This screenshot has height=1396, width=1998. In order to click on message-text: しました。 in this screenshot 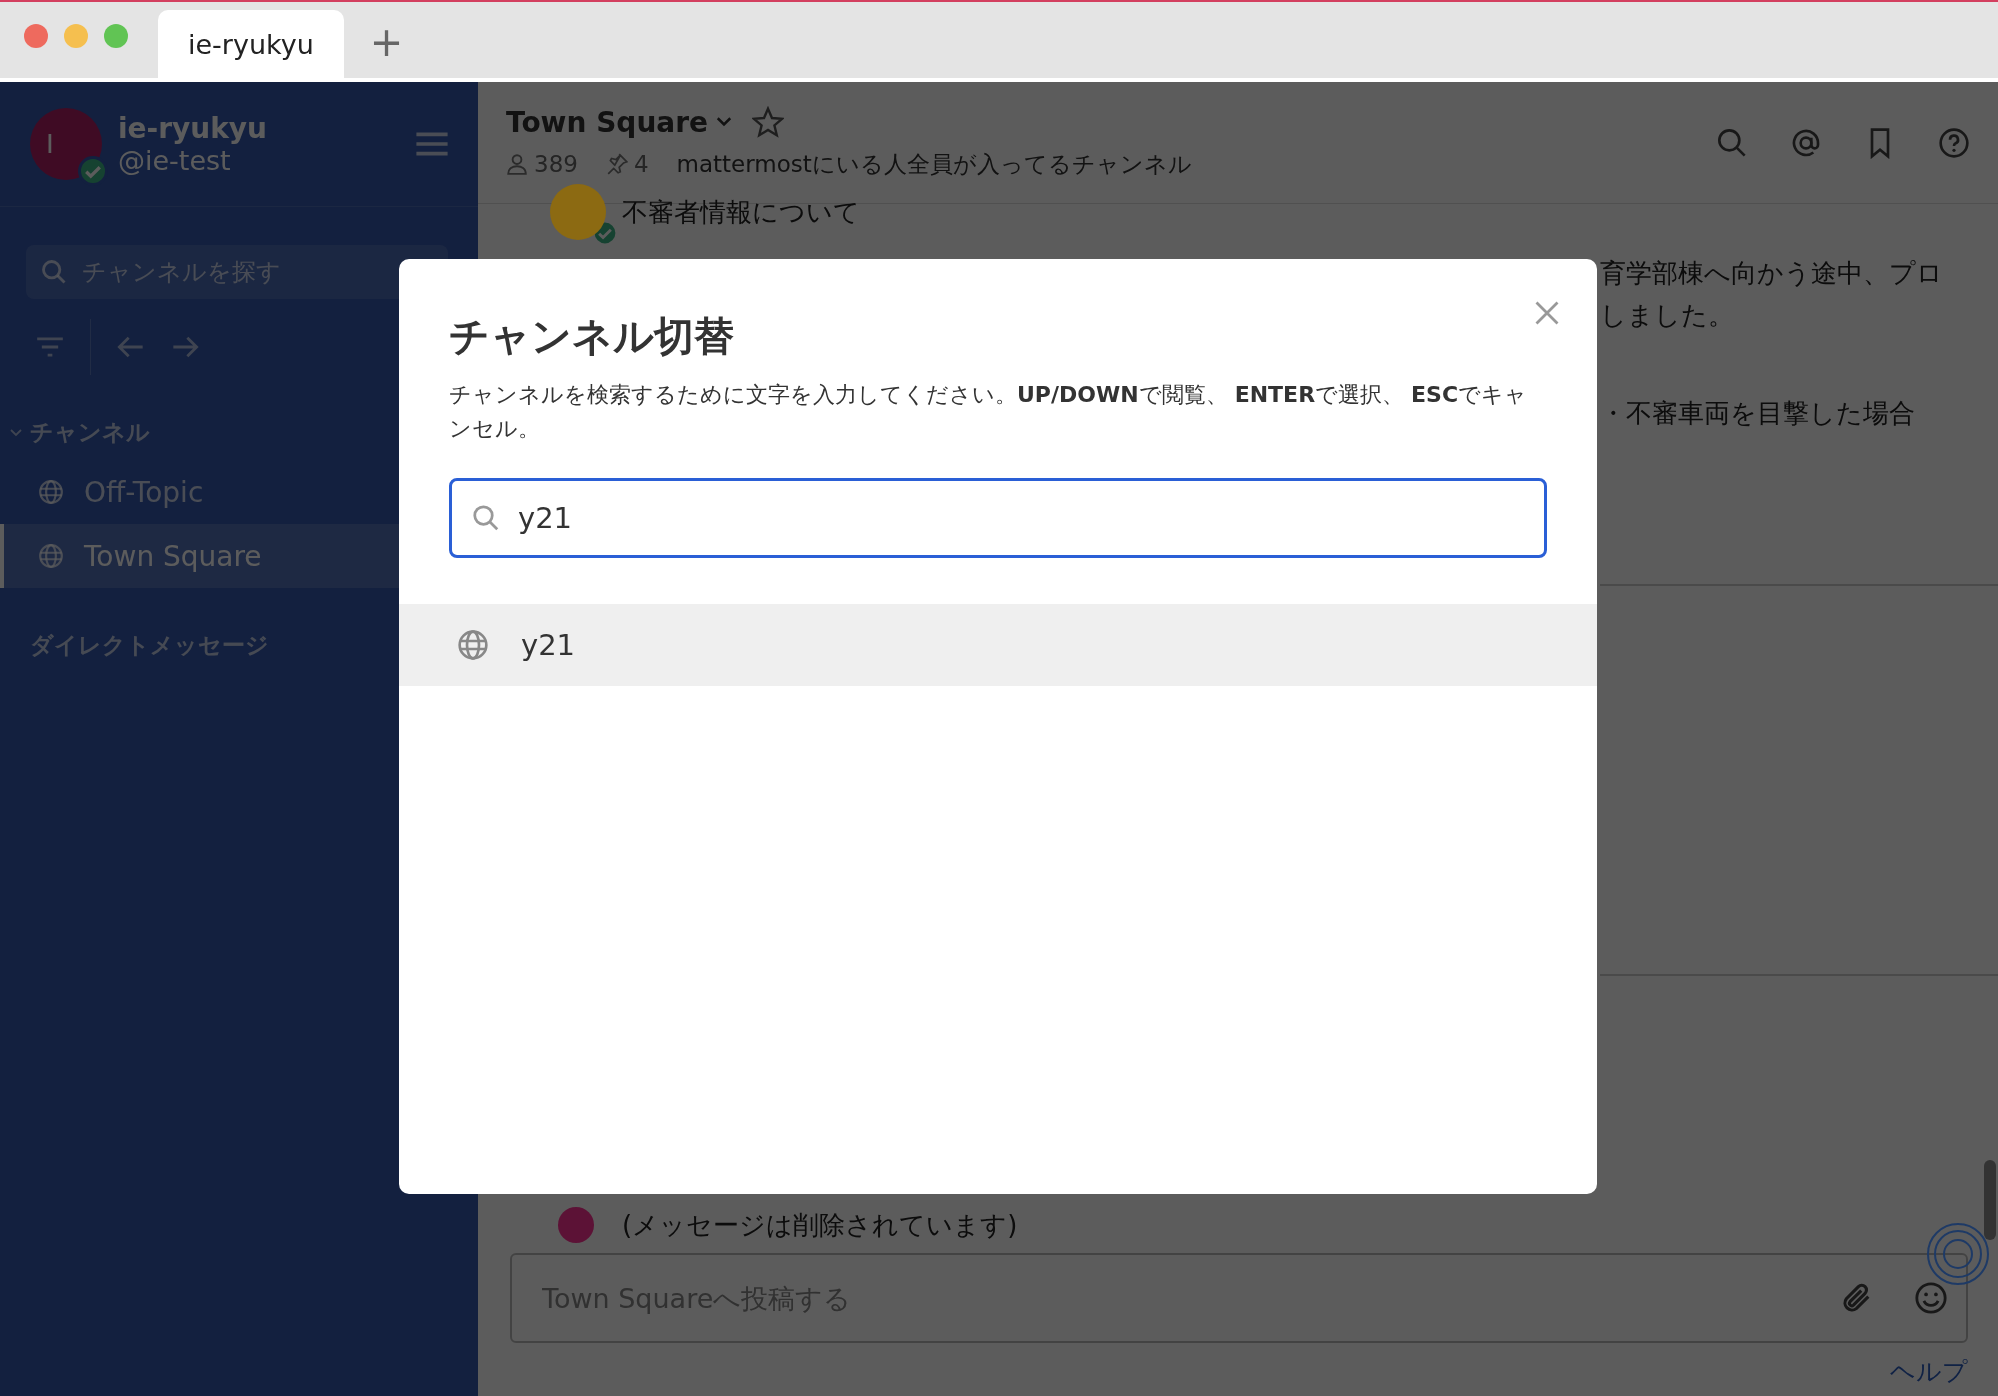, I will do `click(1667, 315)`.